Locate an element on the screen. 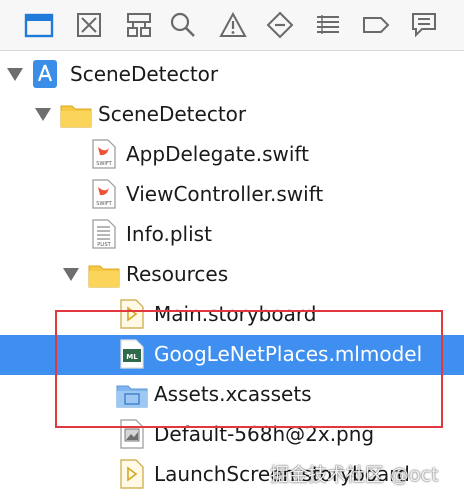 The image size is (464, 500). navigator-item-file: Main.storyboard is located at coordinates (232, 315).